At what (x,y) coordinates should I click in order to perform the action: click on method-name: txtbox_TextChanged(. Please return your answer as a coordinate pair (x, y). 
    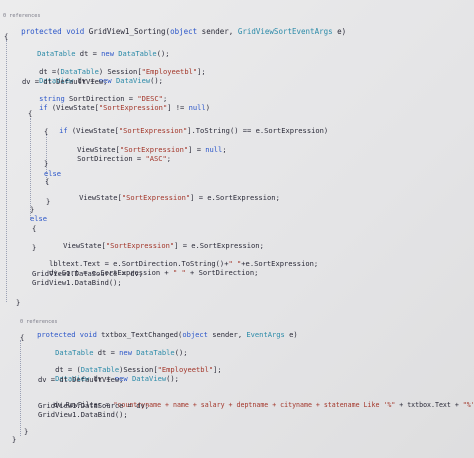
    Looking at the image, I should click on (139, 334).